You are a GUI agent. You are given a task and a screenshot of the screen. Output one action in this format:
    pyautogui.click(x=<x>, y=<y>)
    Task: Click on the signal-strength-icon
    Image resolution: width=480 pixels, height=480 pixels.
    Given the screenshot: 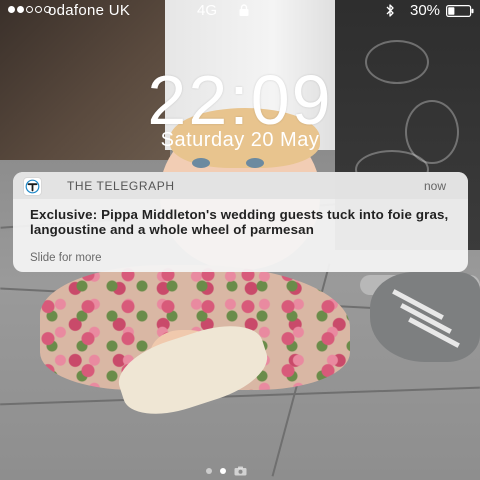 What is the action you would take?
    pyautogui.click(x=29, y=9)
    